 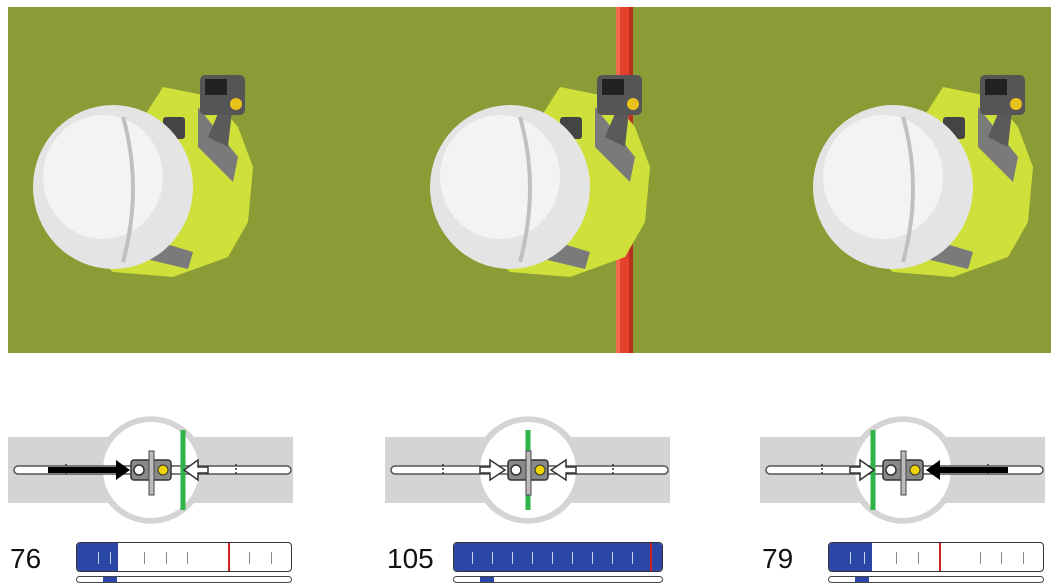 I want to click on worker-left, so click(x=143, y=180).